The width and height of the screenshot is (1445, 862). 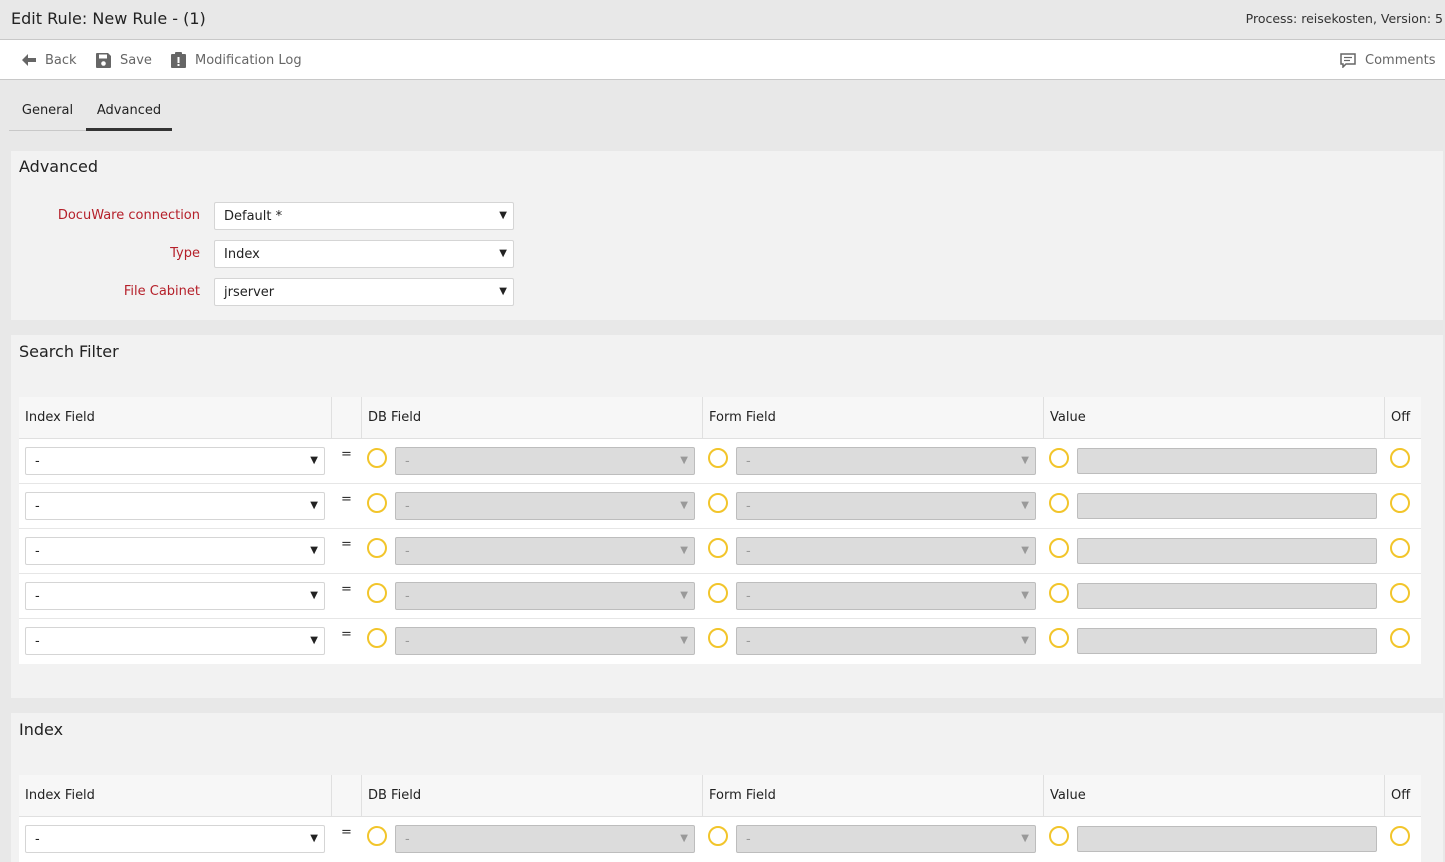 What do you see at coordinates (364, 216) in the screenshot?
I see `docuware-connection-select: Default * ▼` at bounding box center [364, 216].